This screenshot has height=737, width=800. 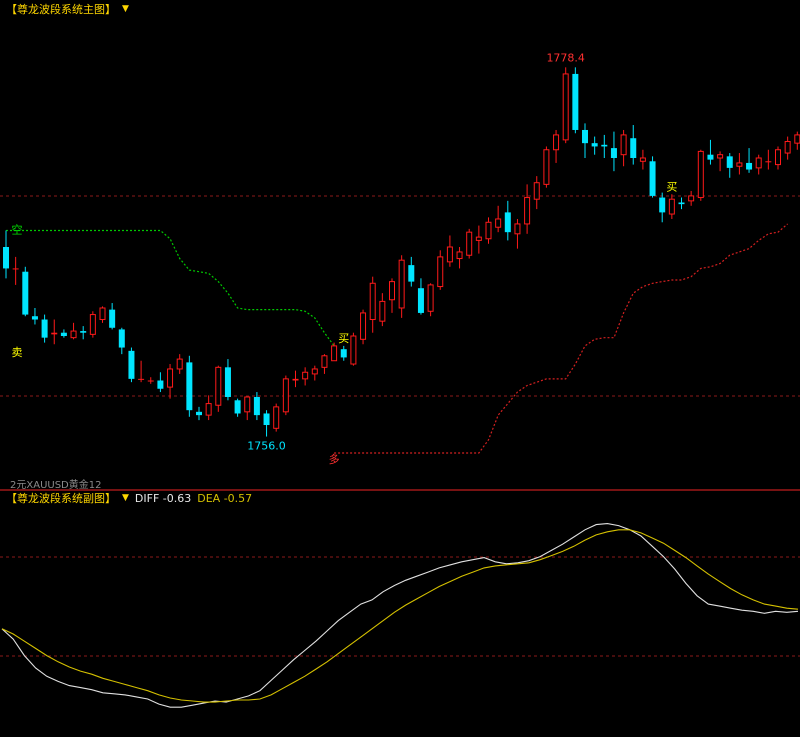 I want to click on short-stop-label: 空, so click(x=17, y=230).